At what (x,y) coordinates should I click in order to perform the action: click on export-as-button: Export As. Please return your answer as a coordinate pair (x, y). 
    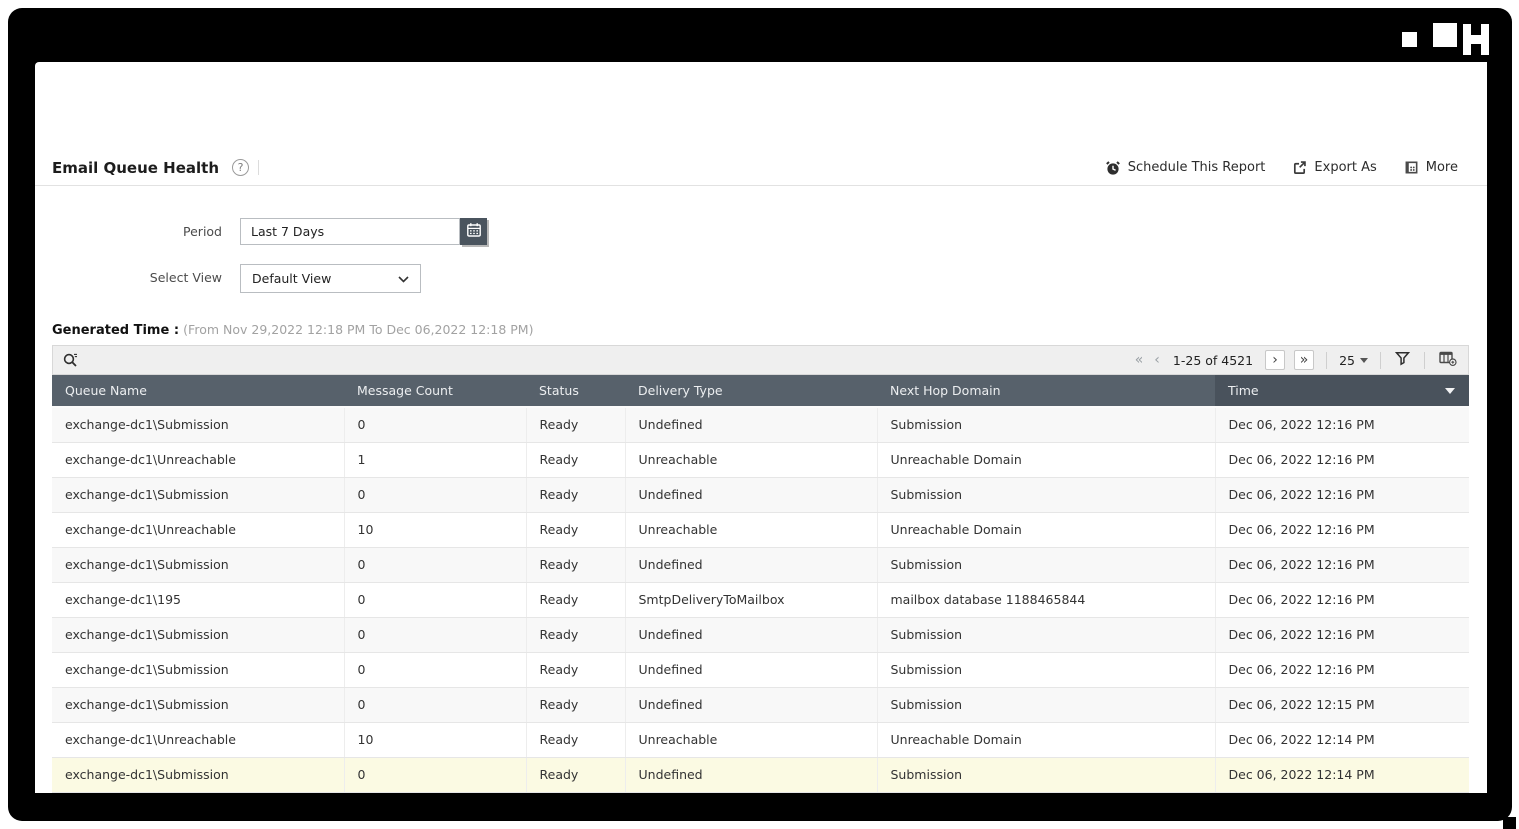
    Looking at the image, I should click on (1334, 167).